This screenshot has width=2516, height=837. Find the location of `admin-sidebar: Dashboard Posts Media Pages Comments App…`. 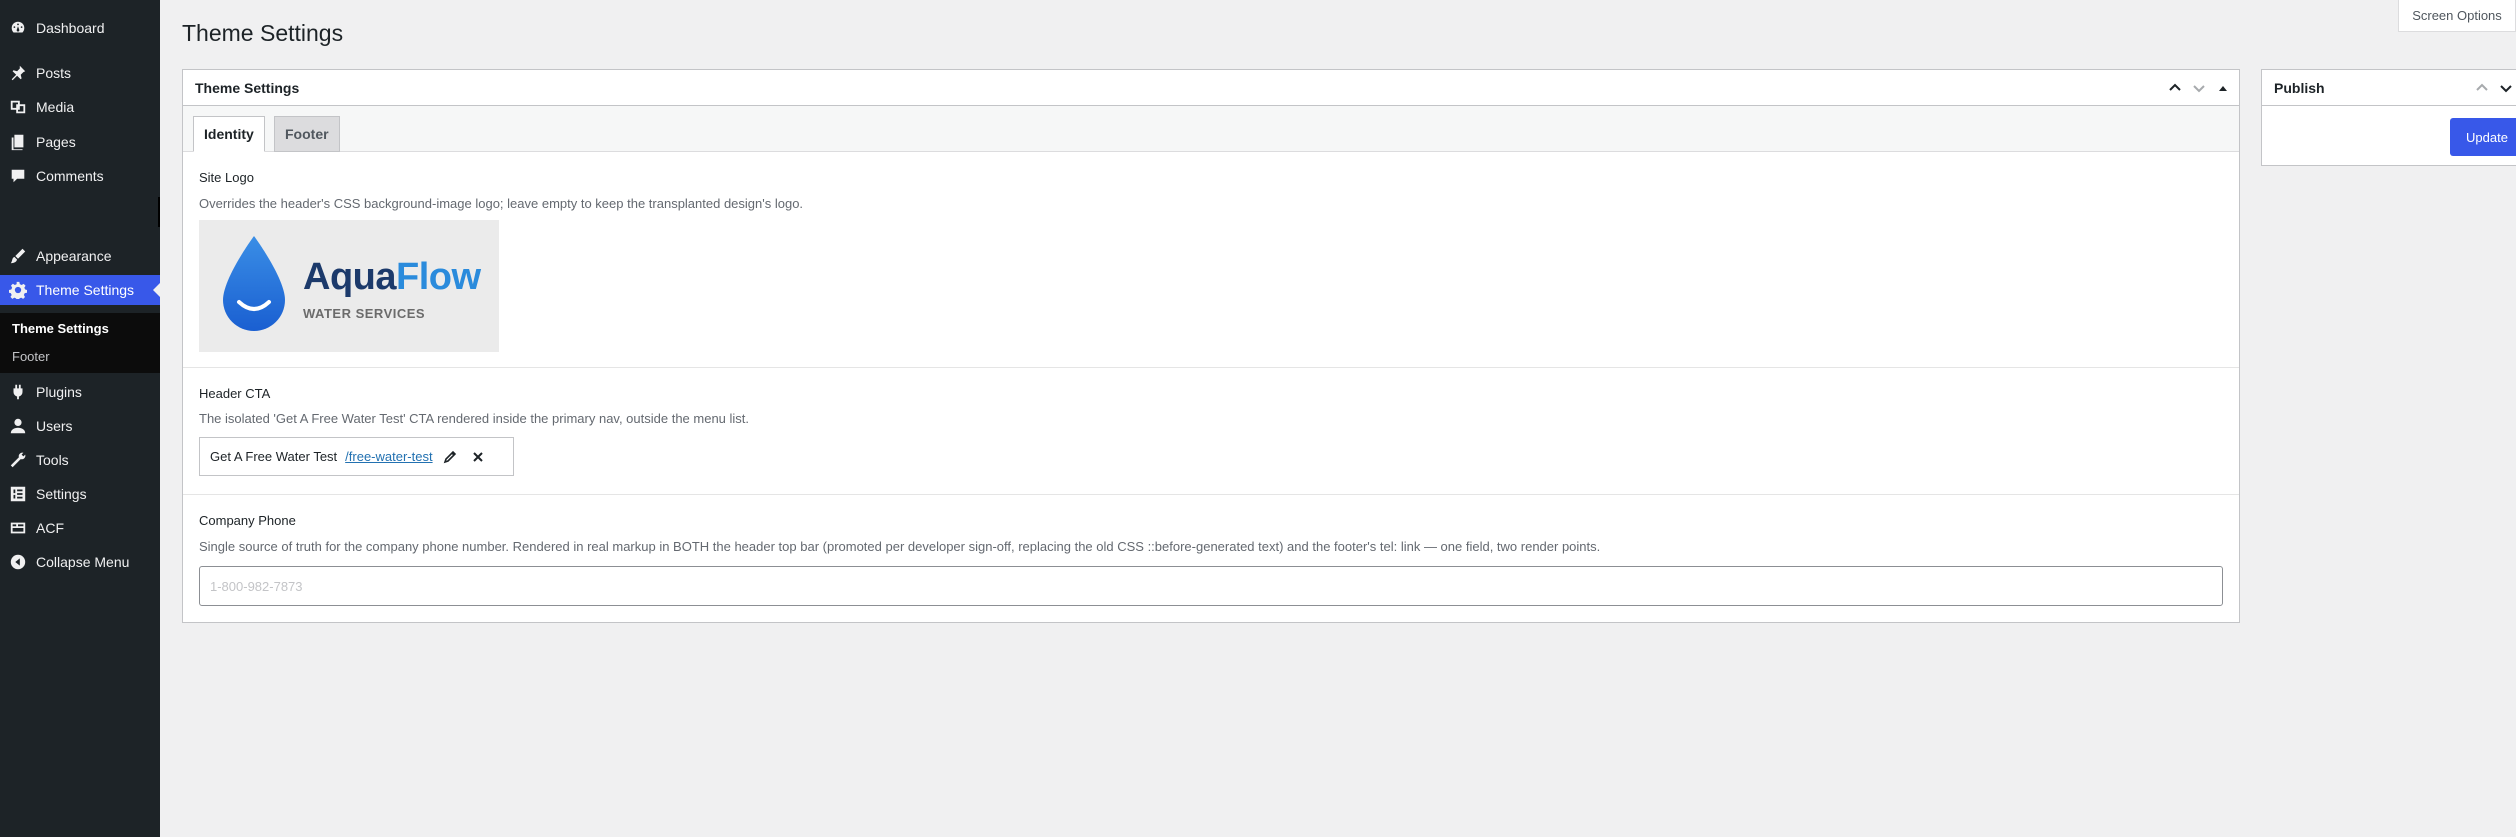

admin-sidebar: Dashboard Posts Media Pages Comments App… is located at coordinates (80, 418).